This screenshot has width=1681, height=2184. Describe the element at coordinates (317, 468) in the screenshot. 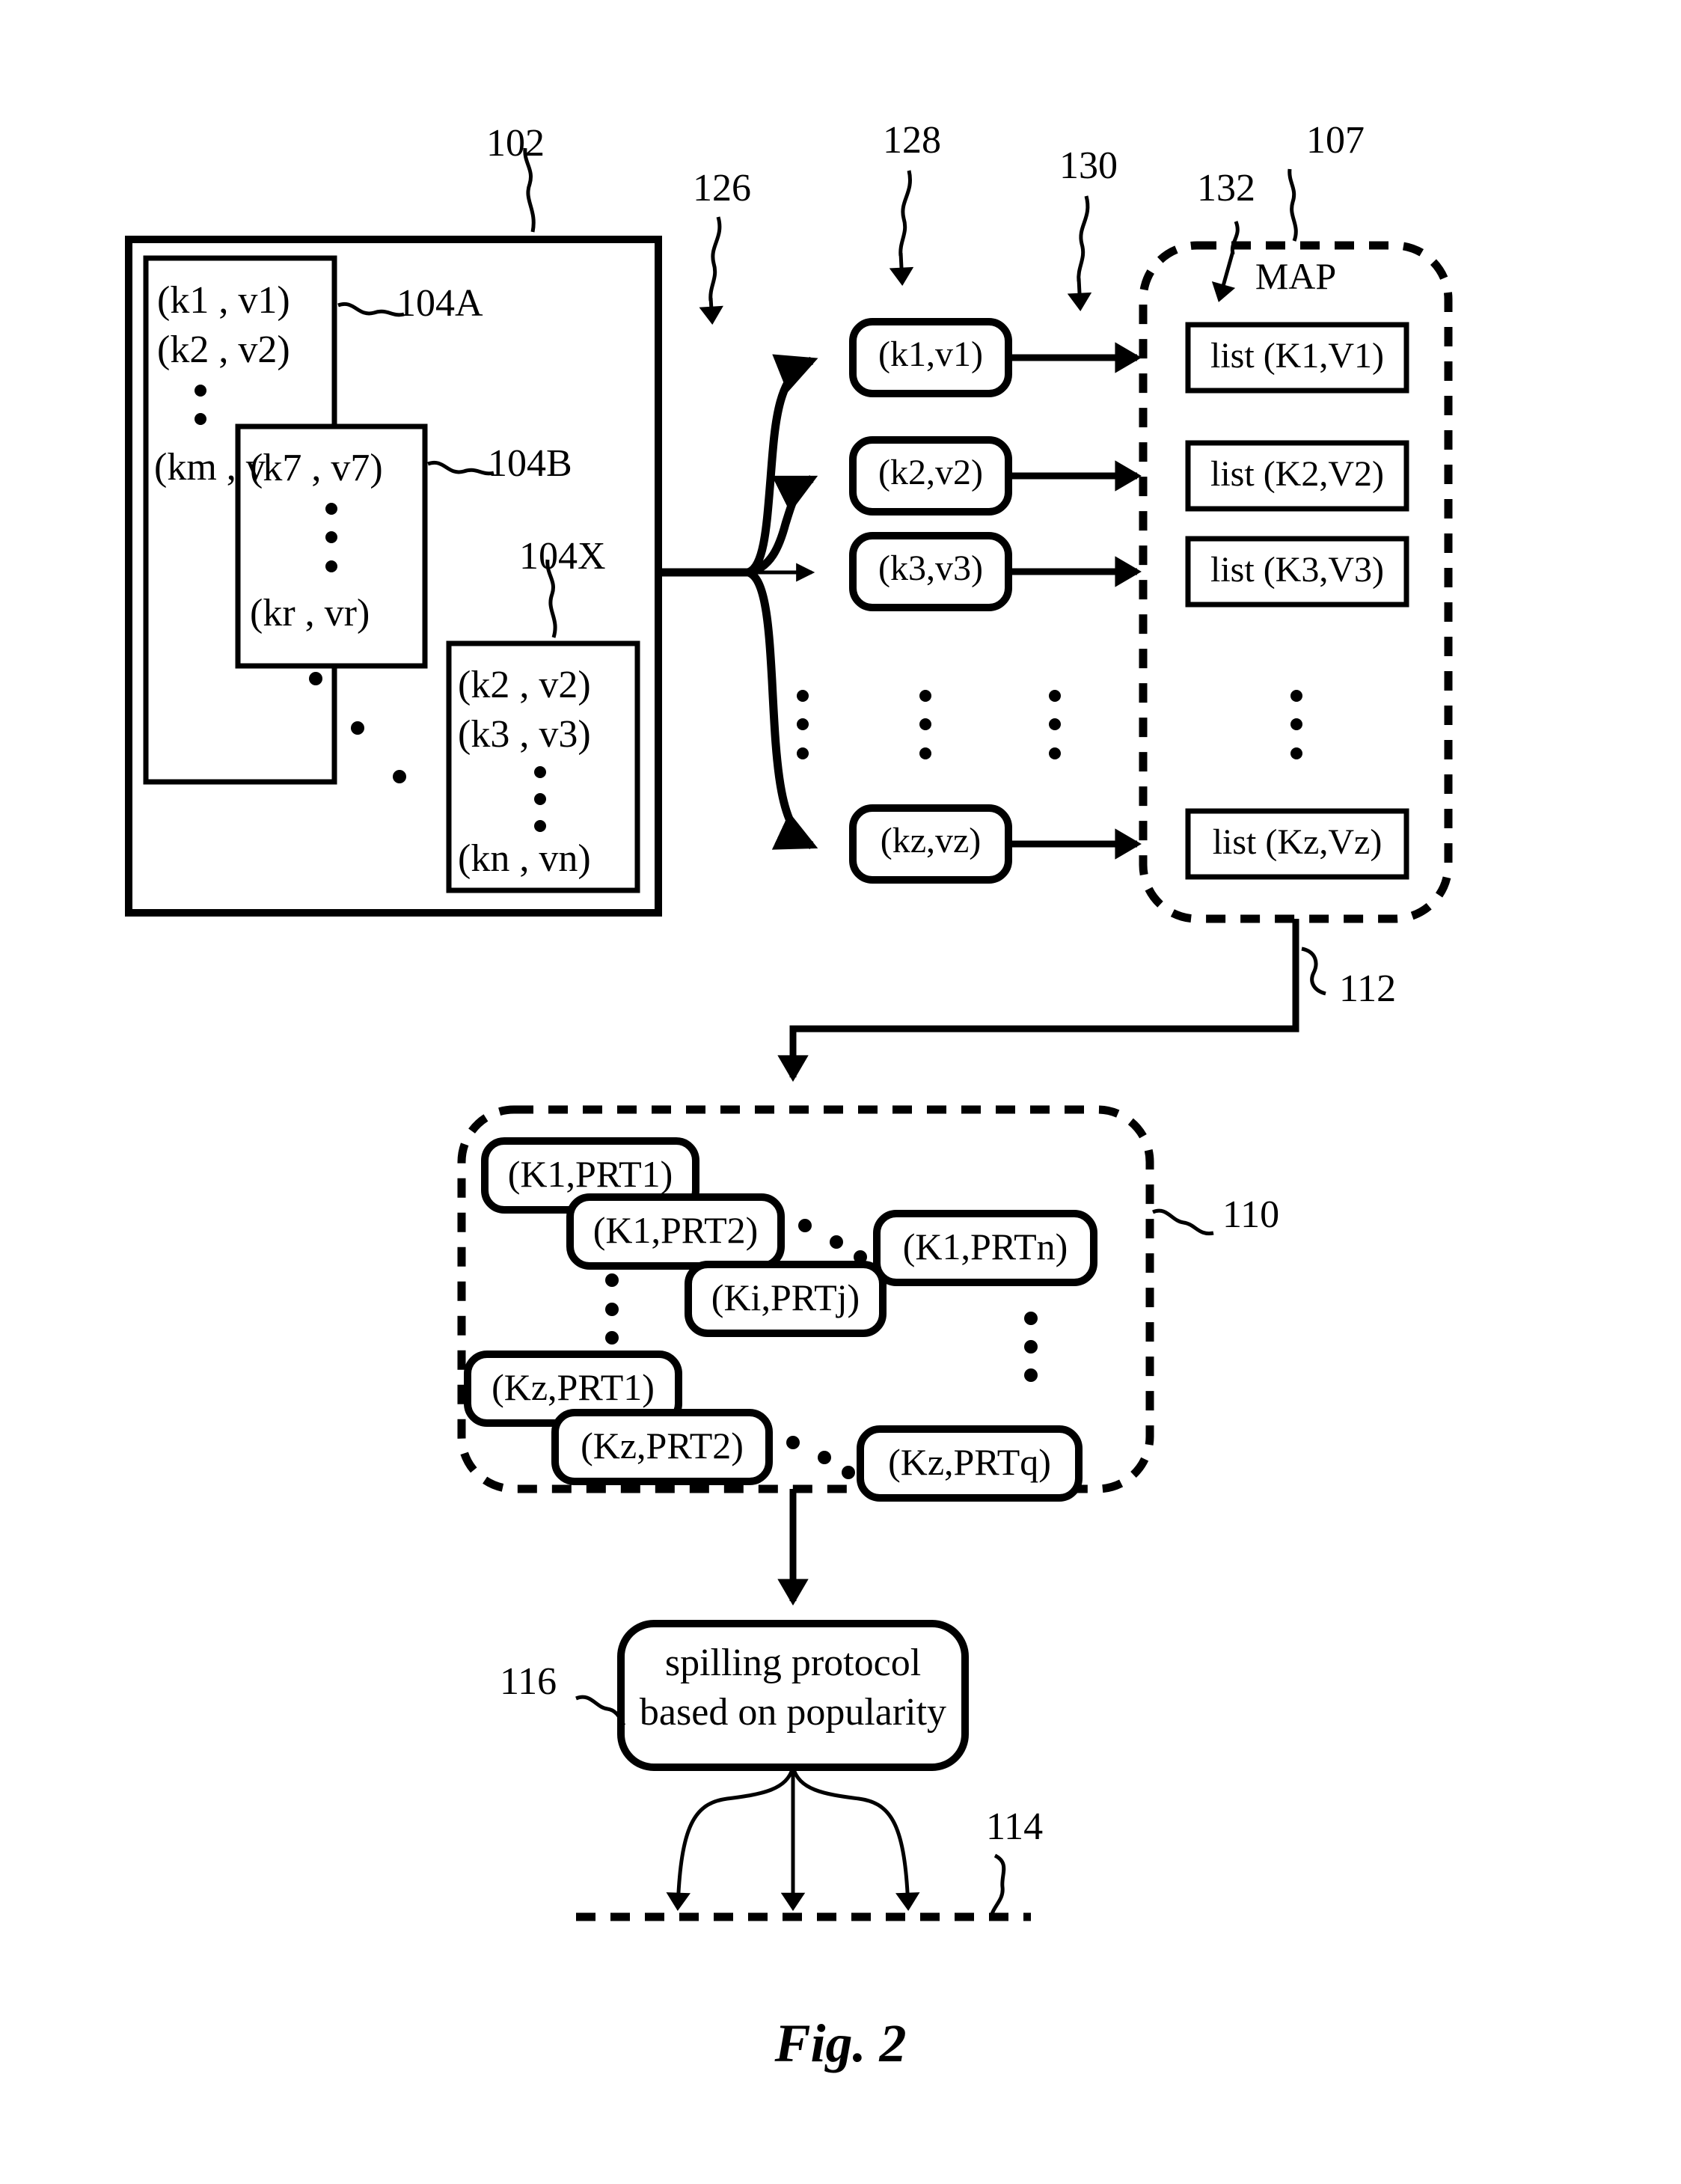

I see `split-104B-entry-1: (k7 , v7)` at that location.